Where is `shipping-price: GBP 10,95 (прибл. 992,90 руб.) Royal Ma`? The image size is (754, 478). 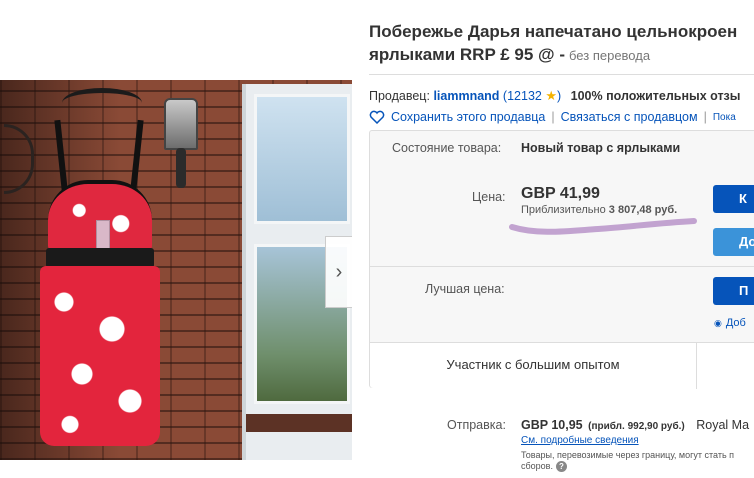
shipping-price: GBP 10,95 (прибл. 992,90 руб.) Royal Ma is located at coordinates (635, 425).